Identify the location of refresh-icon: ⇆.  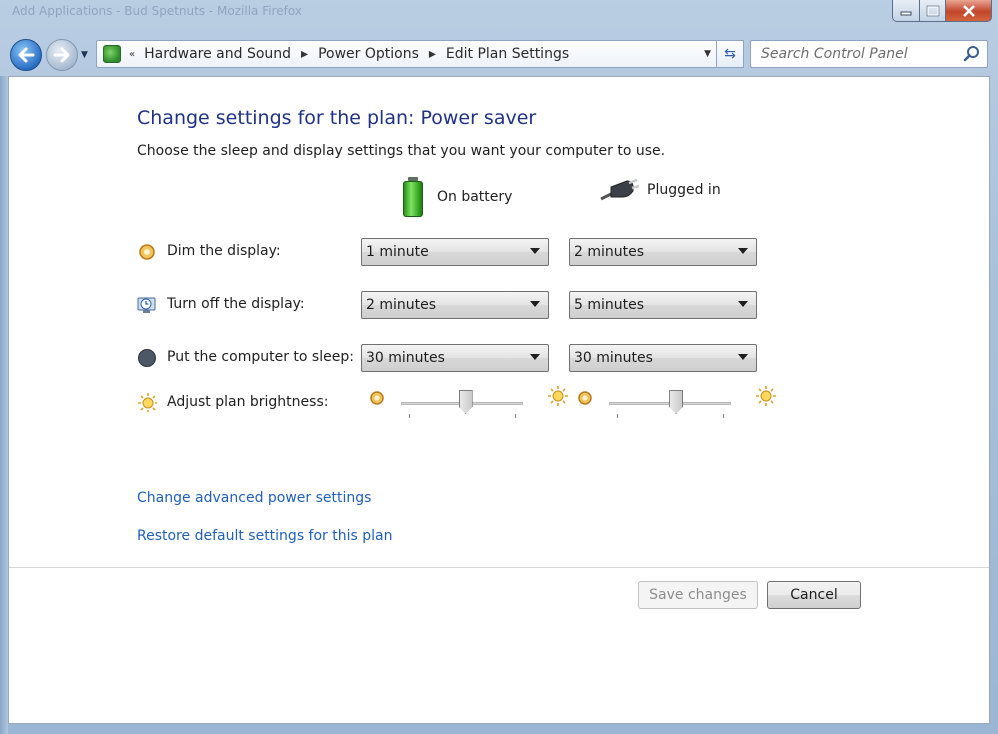
(730, 54).